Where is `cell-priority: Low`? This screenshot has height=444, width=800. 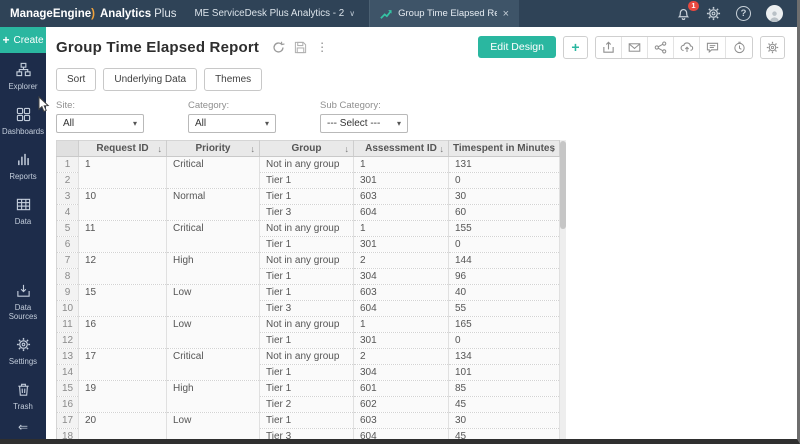 cell-priority: Low is located at coordinates (213, 300).